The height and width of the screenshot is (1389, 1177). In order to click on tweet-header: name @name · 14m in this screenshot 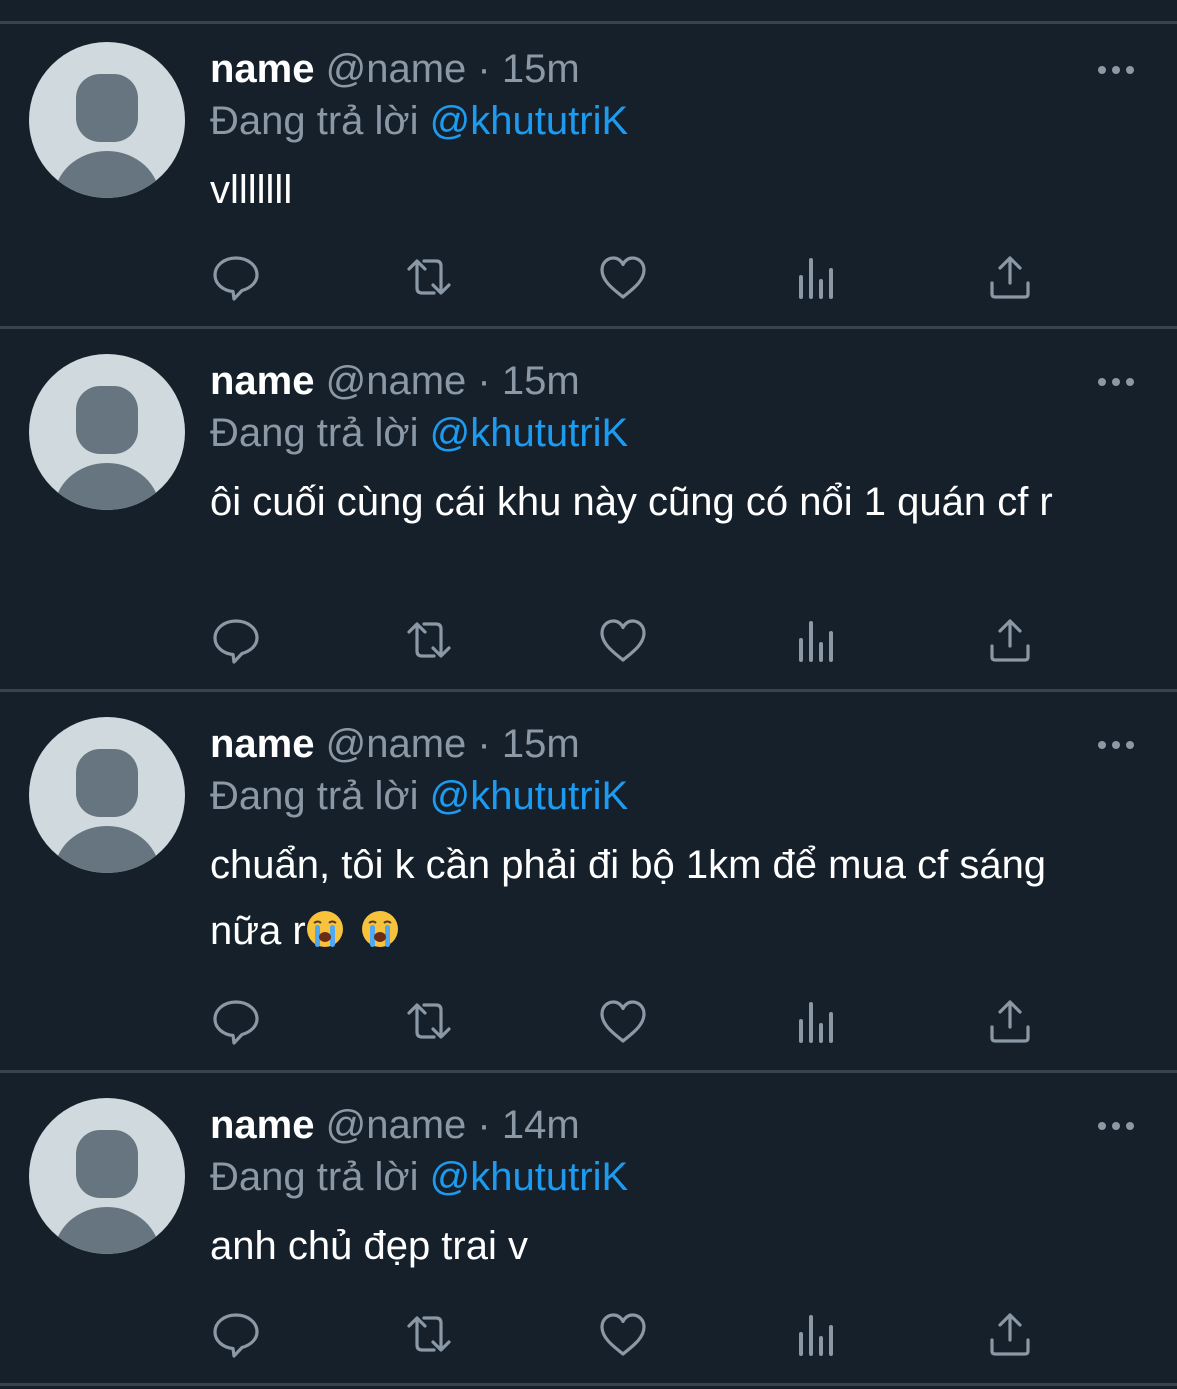, I will do `click(395, 1125)`.